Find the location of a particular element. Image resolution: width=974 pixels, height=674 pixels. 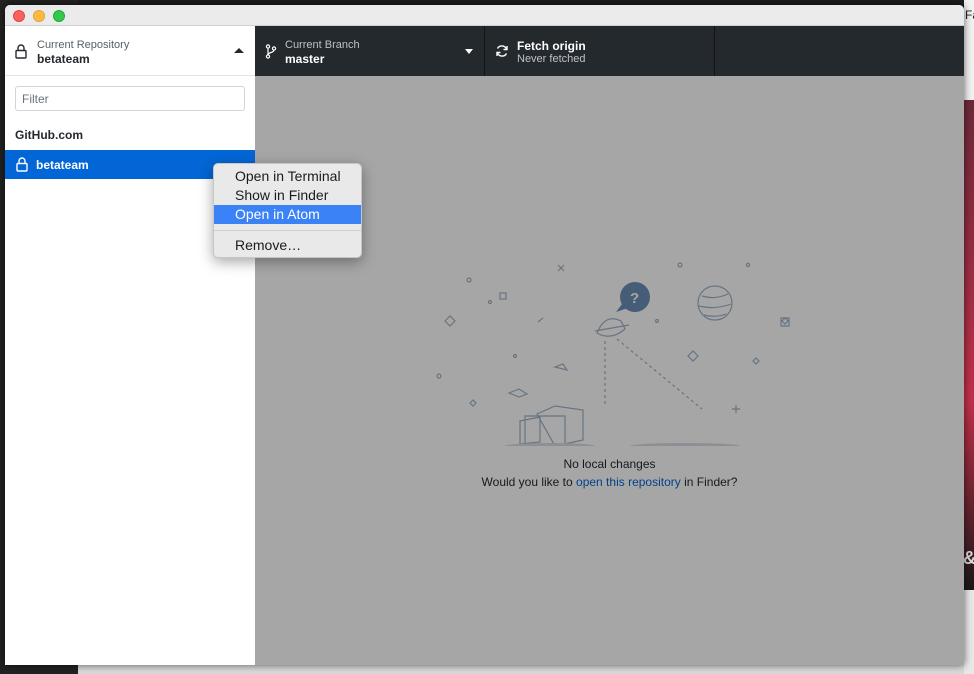

current-repository-caption: Current Repository is located at coordinates (83, 45).